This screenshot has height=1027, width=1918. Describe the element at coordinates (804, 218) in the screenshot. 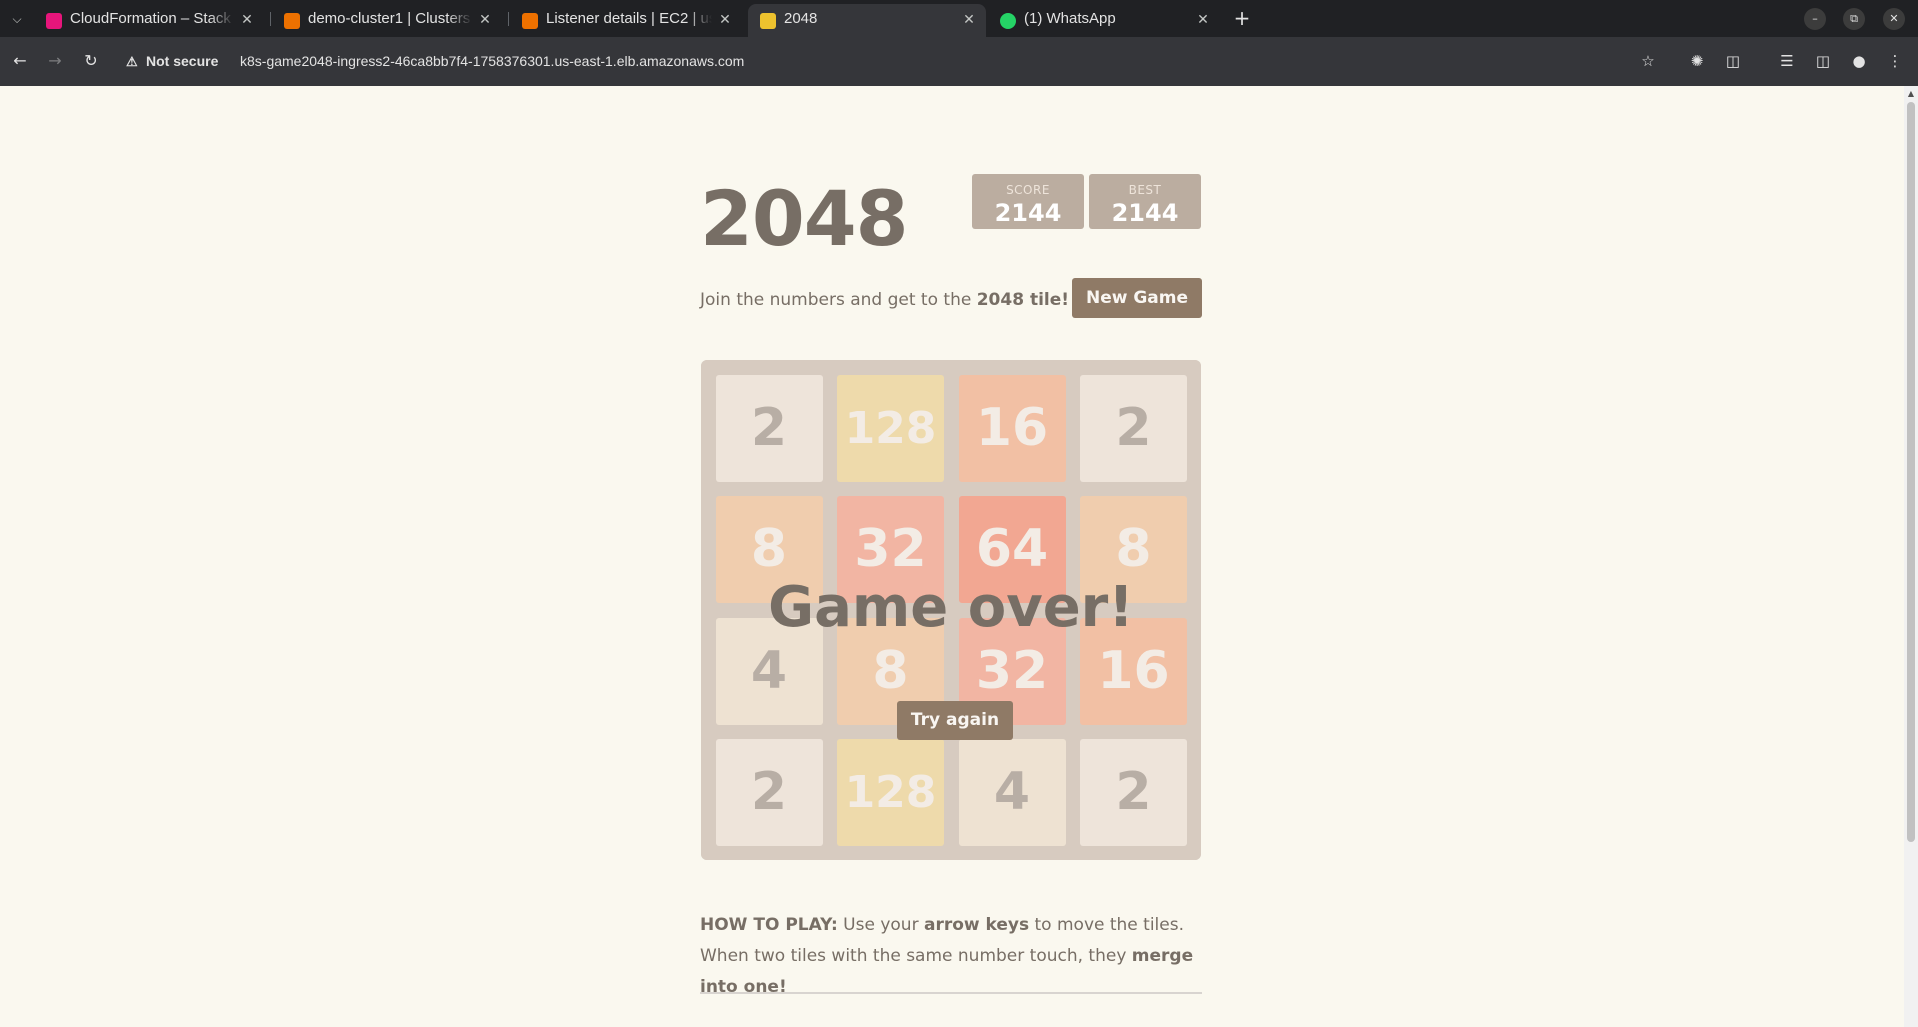

I see `game-title: 2048` at that location.